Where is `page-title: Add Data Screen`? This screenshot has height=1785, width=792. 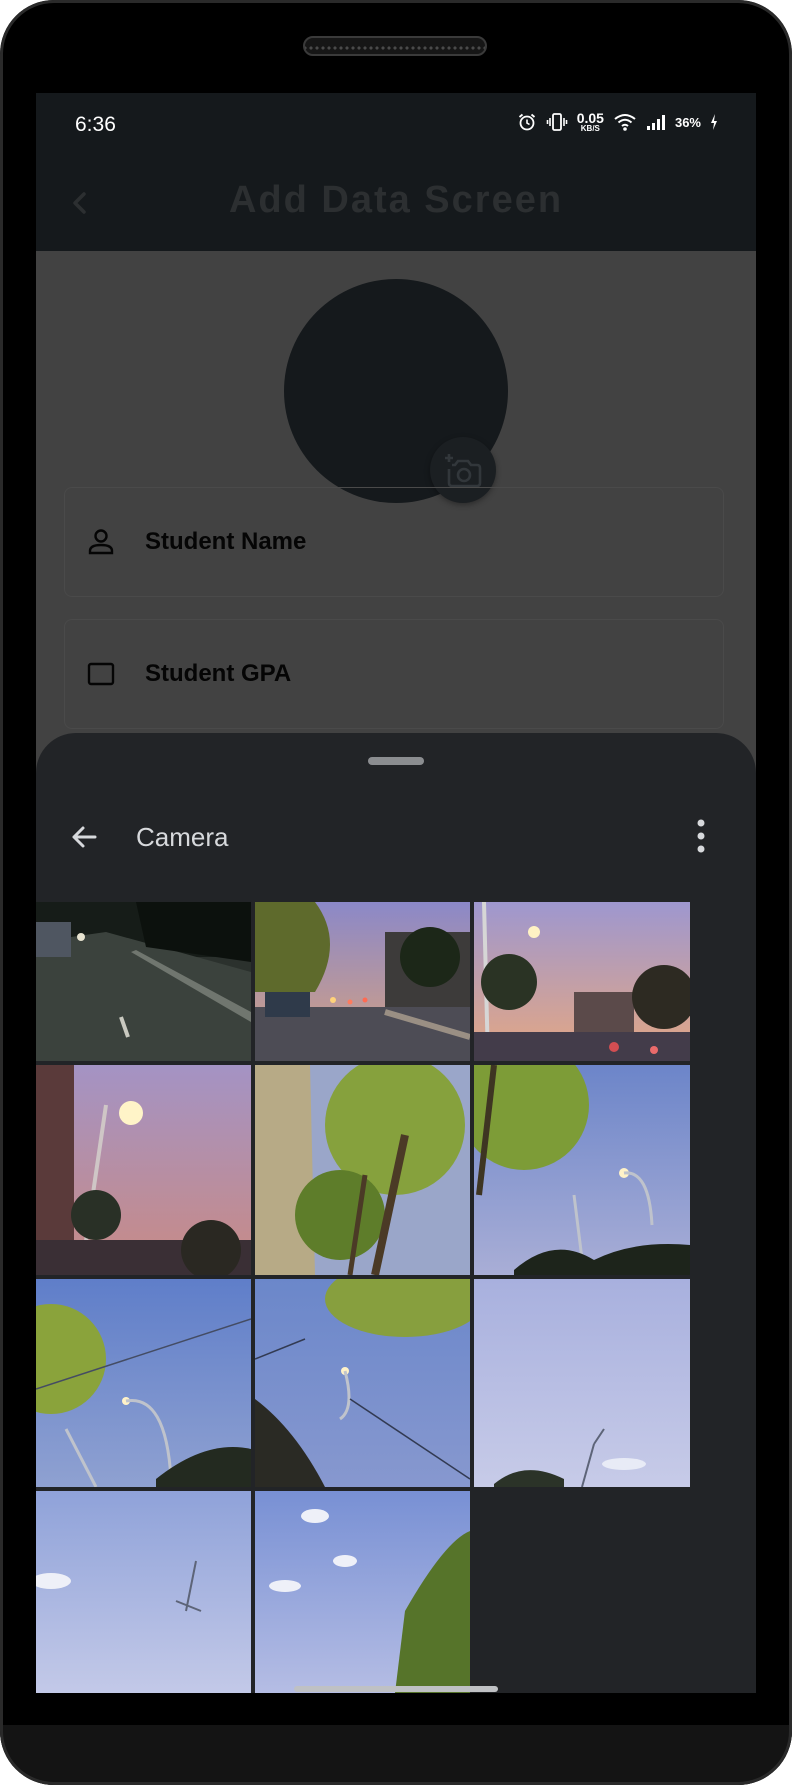 page-title: Add Data Screen is located at coordinates (396, 200).